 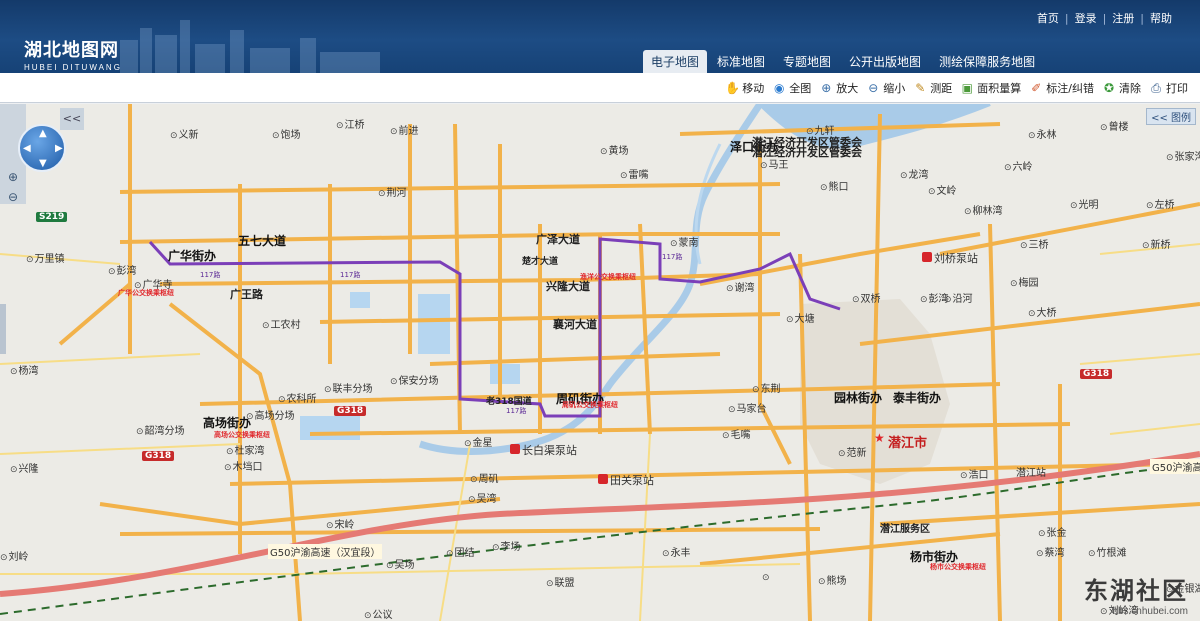 What do you see at coordinates (1061, 88) in the screenshot?
I see `annotate-correct-button: ✐ 标注/纠错` at bounding box center [1061, 88].